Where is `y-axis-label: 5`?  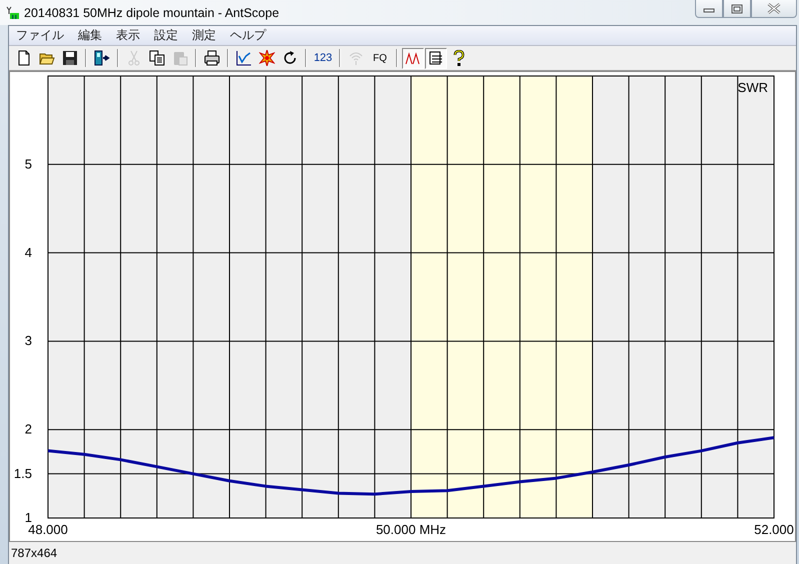
y-axis-label: 5 is located at coordinates (28, 164).